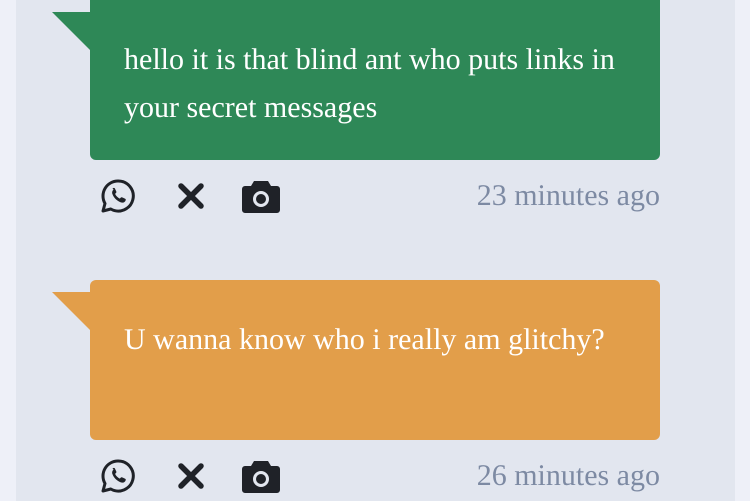  What do you see at coordinates (568, 196) in the screenshot?
I see `message-time: 23 minutes ago` at bounding box center [568, 196].